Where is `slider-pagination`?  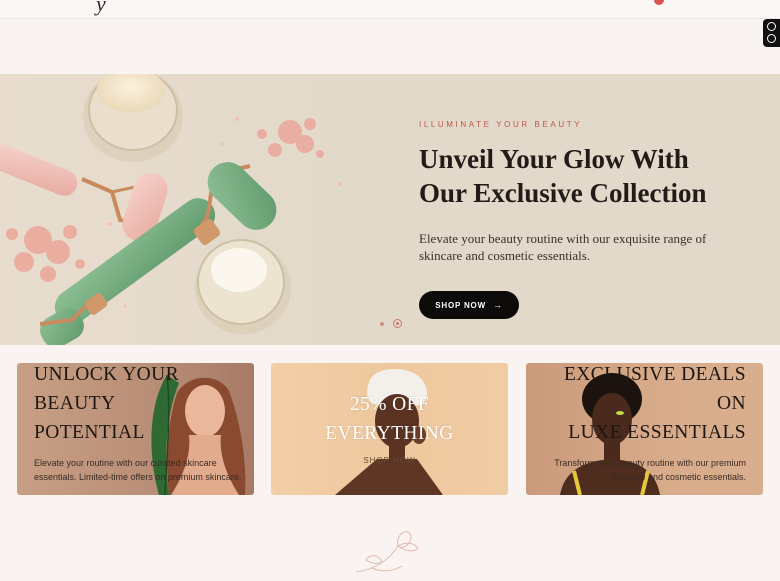 slider-pagination is located at coordinates (391, 323).